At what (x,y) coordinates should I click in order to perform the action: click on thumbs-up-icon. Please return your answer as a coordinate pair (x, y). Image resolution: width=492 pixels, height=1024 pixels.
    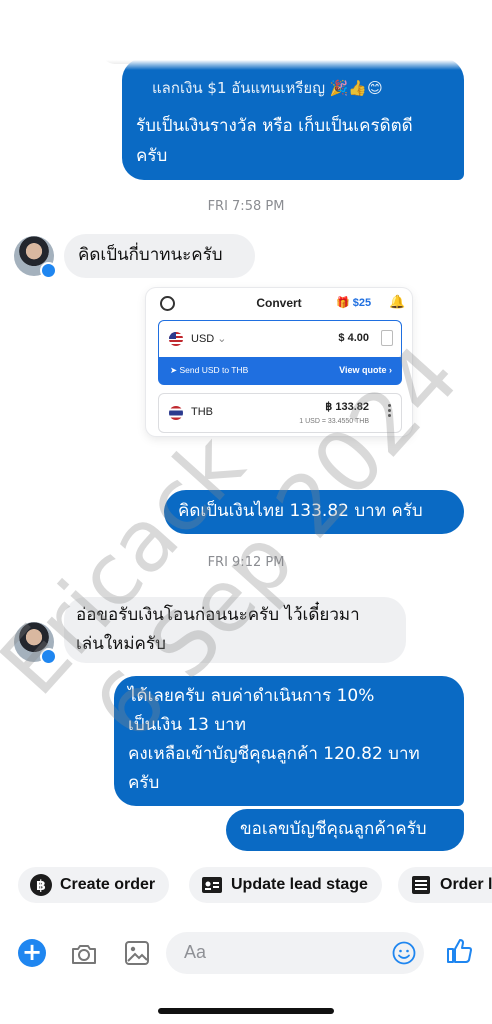
    Looking at the image, I should click on (459, 951).